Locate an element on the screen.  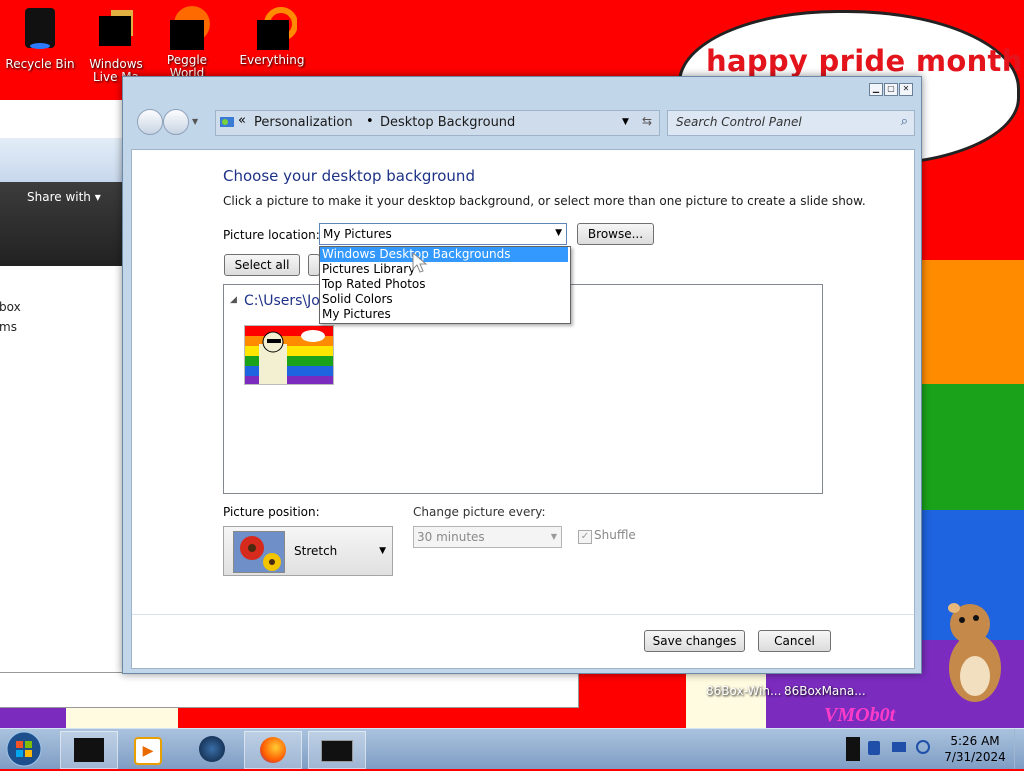
desktop-icon-peggle: Peggle World is located at coordinates (187, 43).